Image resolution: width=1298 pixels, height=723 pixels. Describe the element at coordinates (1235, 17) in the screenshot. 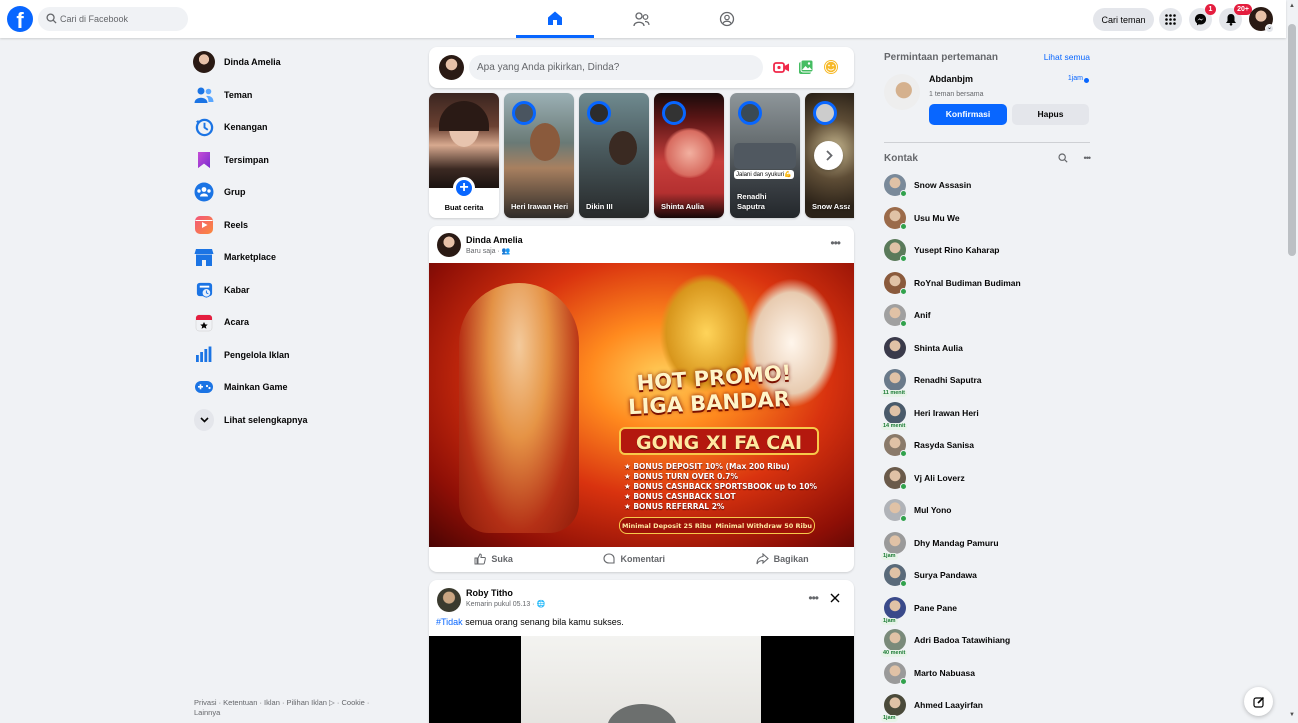

I see `notifications-button: 20+` at that location.